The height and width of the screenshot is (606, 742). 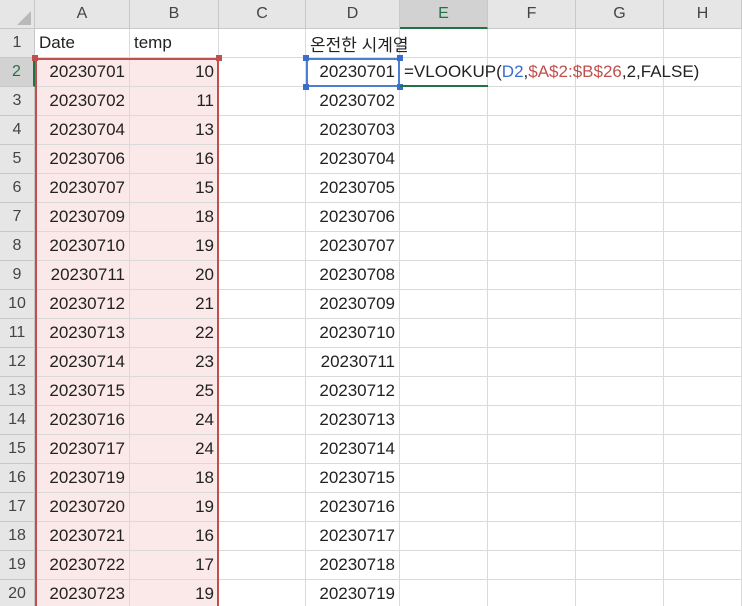 I want to click on cell-c8, so click(x=262, y=246).